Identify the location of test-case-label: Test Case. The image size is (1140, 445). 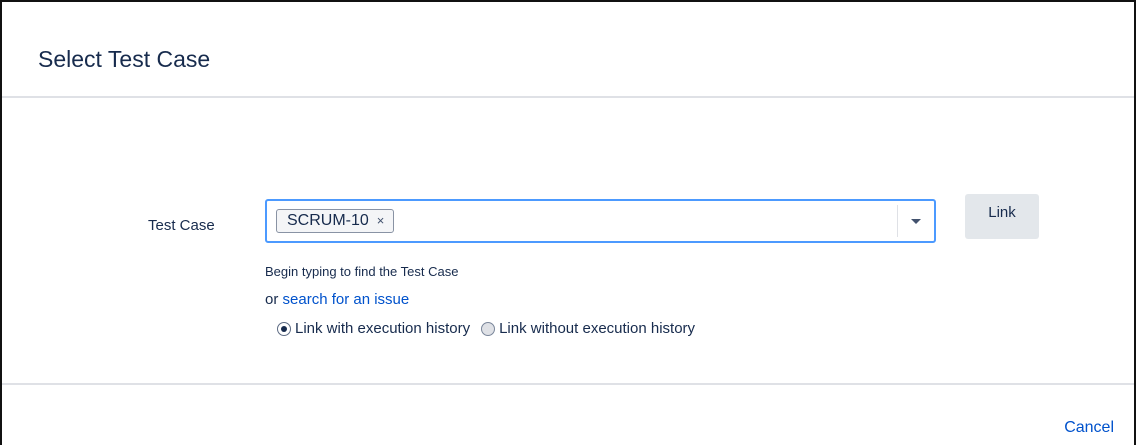
(181, 225).